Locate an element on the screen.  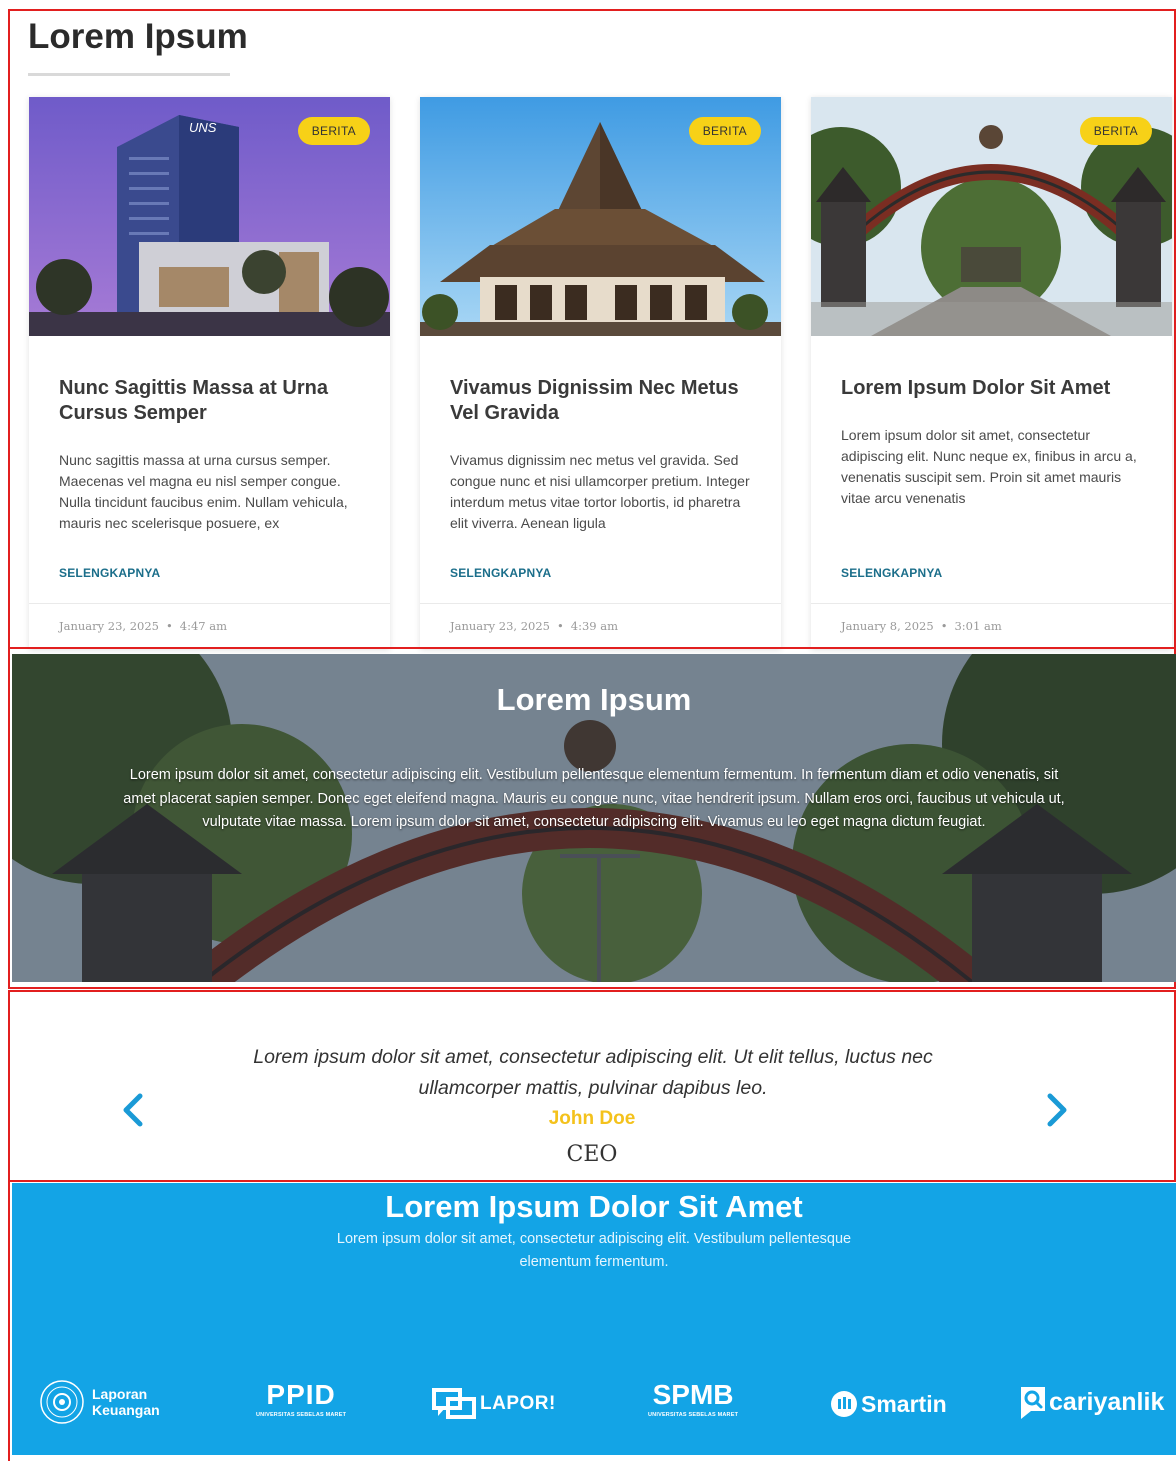
card-image: UNS BERITA is located at coordinates (209, 216).